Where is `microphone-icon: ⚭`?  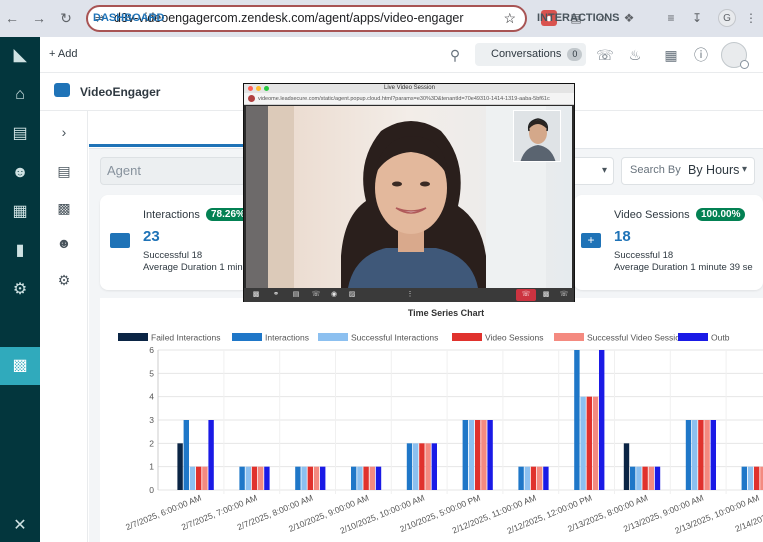 microphone-icon: ⚭ is located at coordinates (276, 295).